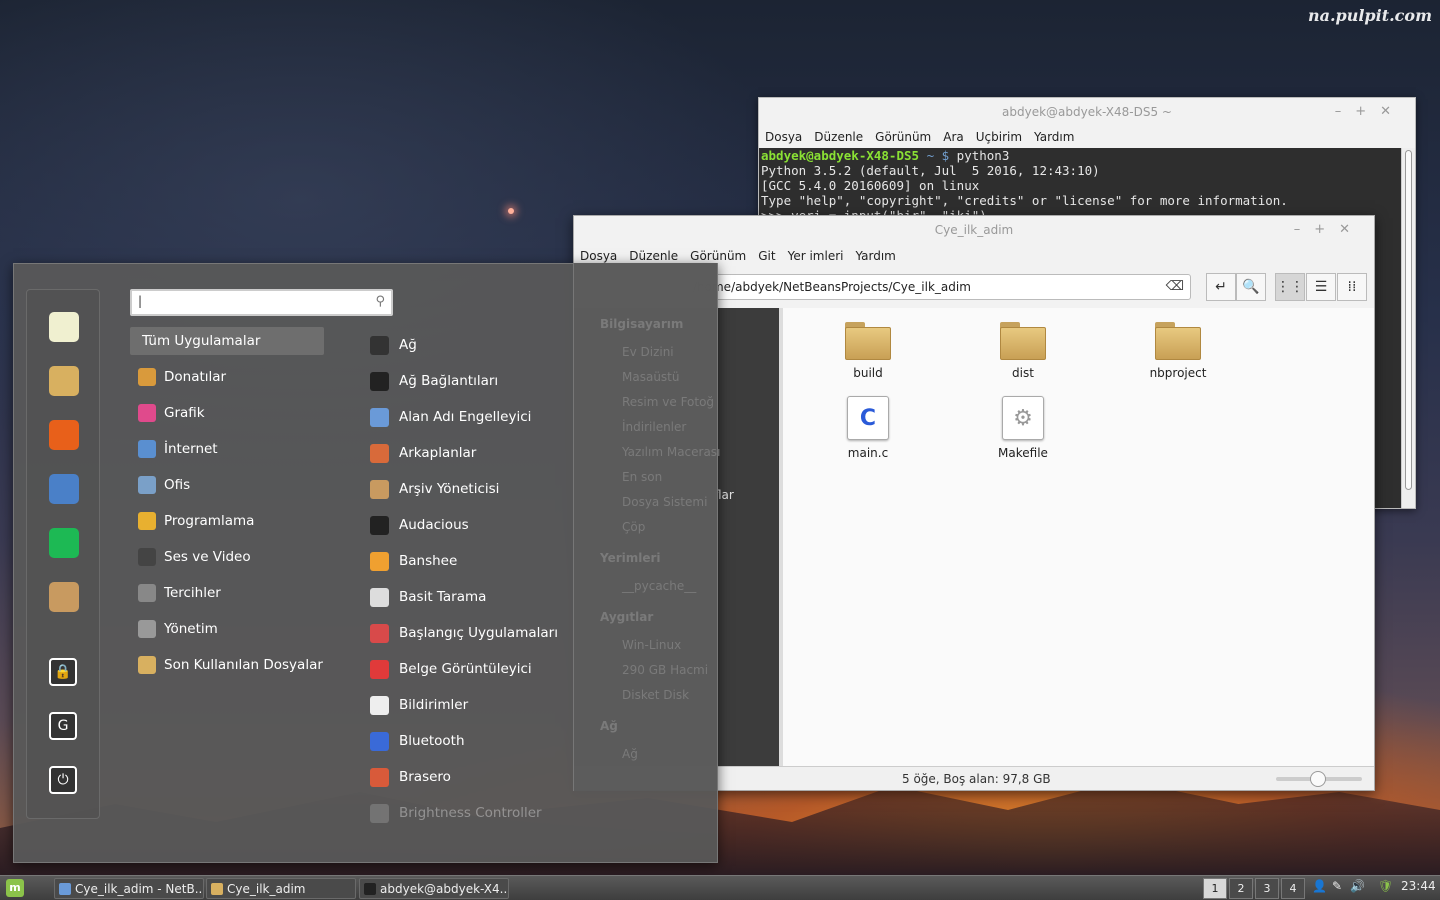 The height and width of the screenshot is (900, 1440). Describe the element at coordinates (227, 593) in the screenshot. I see `category-preferences: Tercihler` at that location.